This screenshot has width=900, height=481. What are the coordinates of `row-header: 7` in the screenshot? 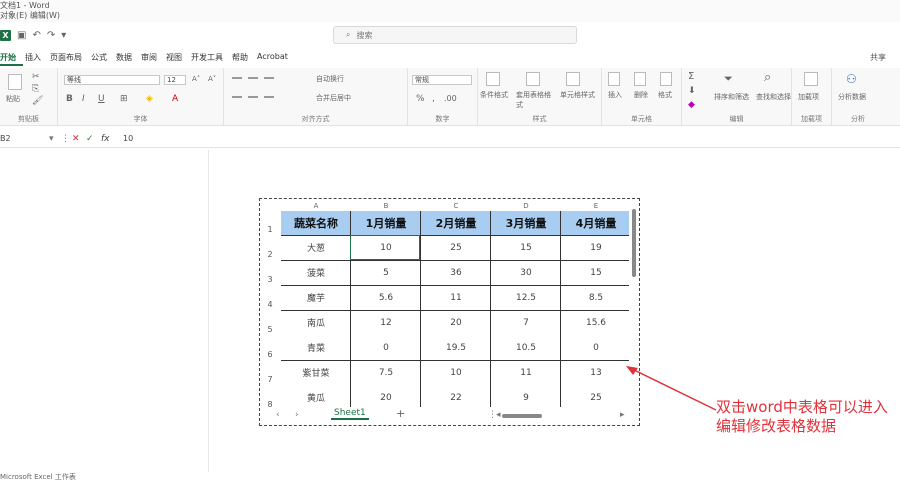 It's located at (270, 379).